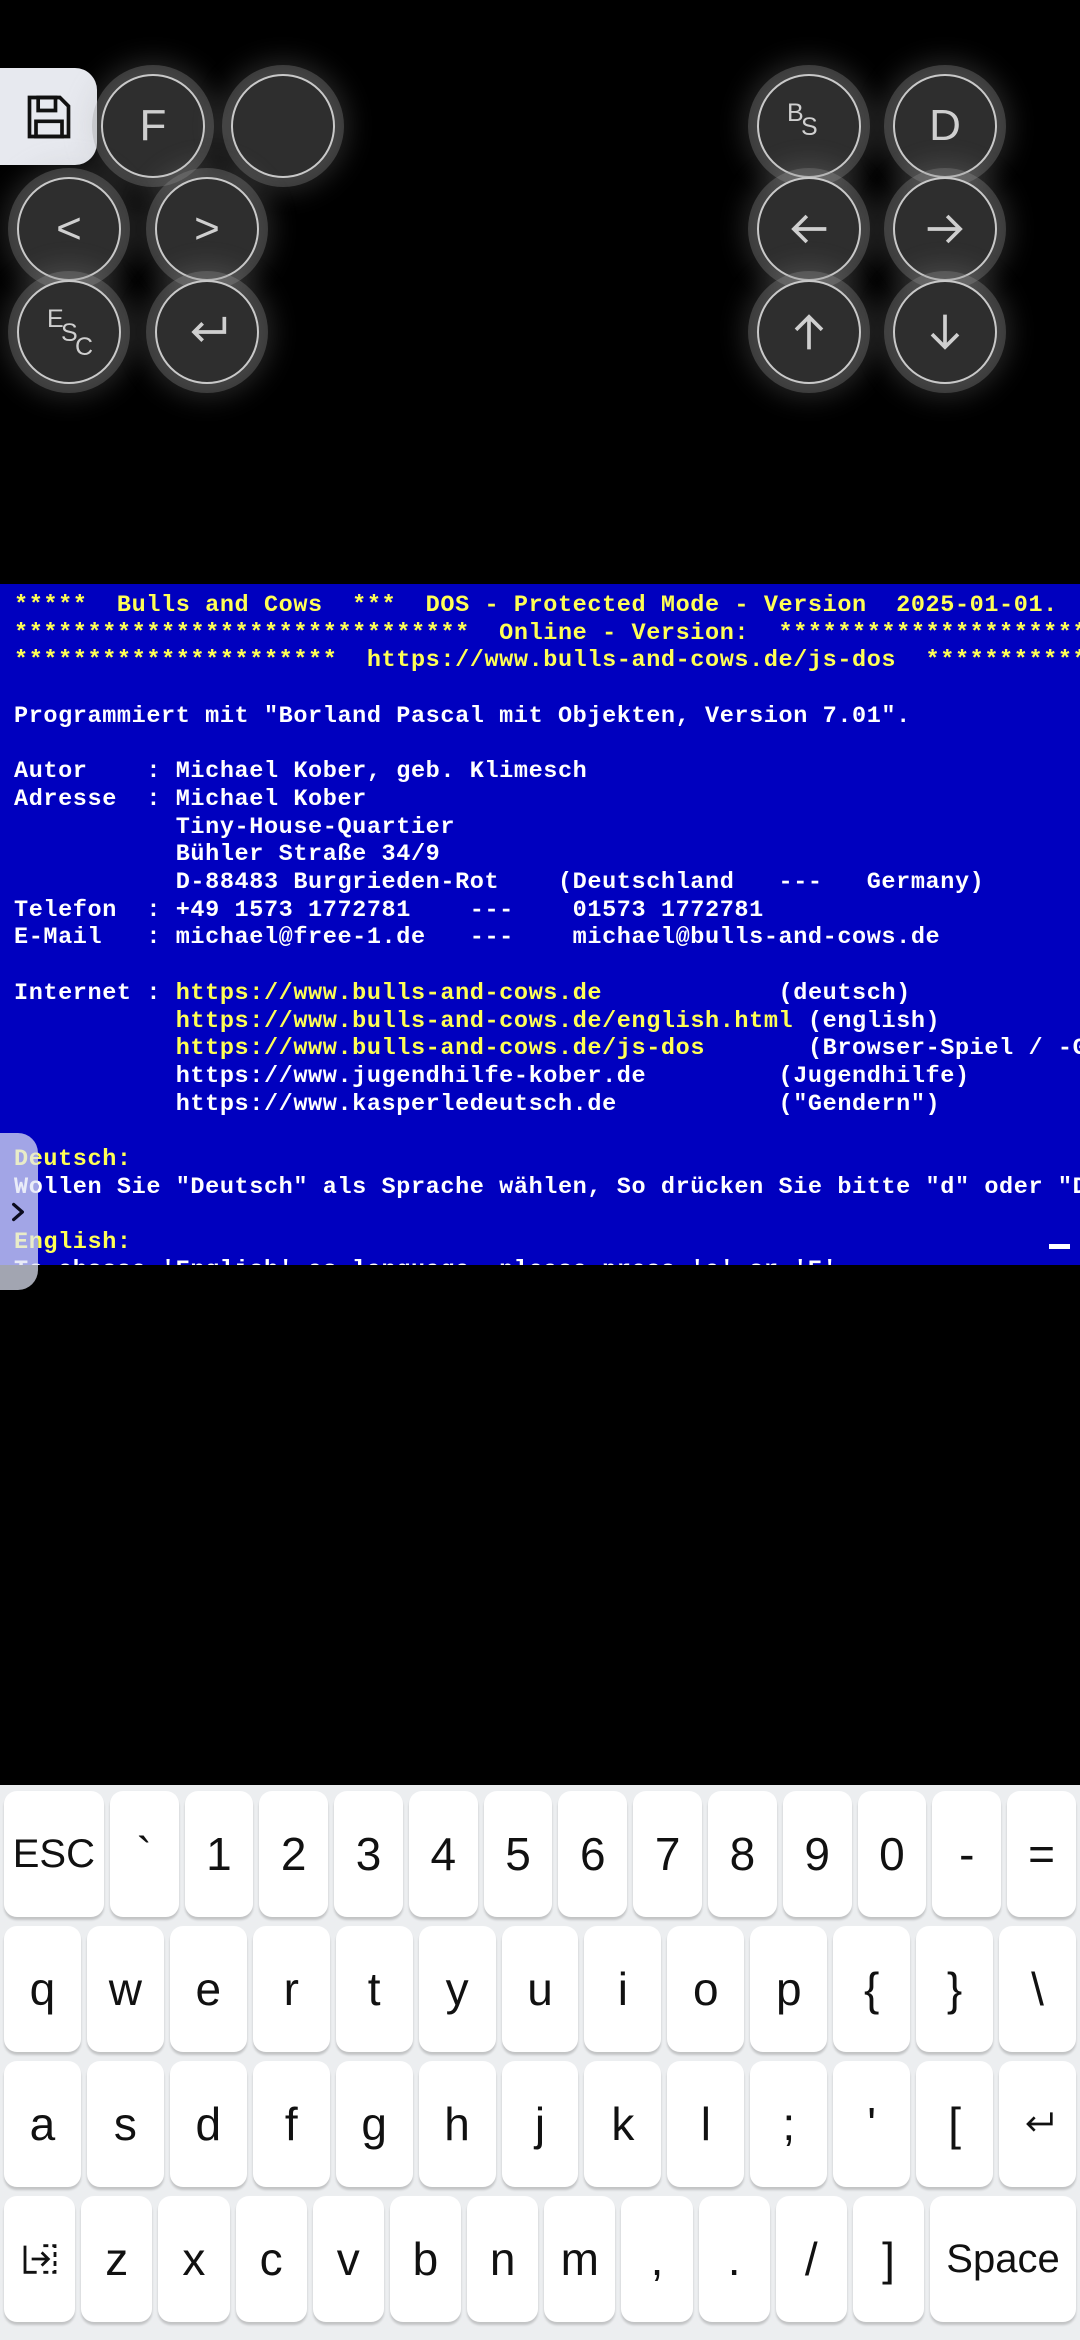  Describe the element at coordinates (955, 1989) in the screenshot. I see `key-brace-right: }` at that location.